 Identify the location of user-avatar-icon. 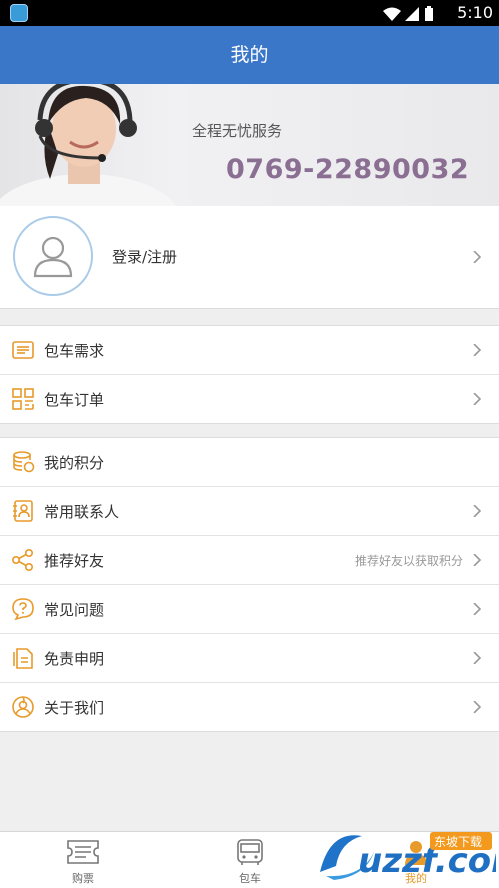
(53, 257).